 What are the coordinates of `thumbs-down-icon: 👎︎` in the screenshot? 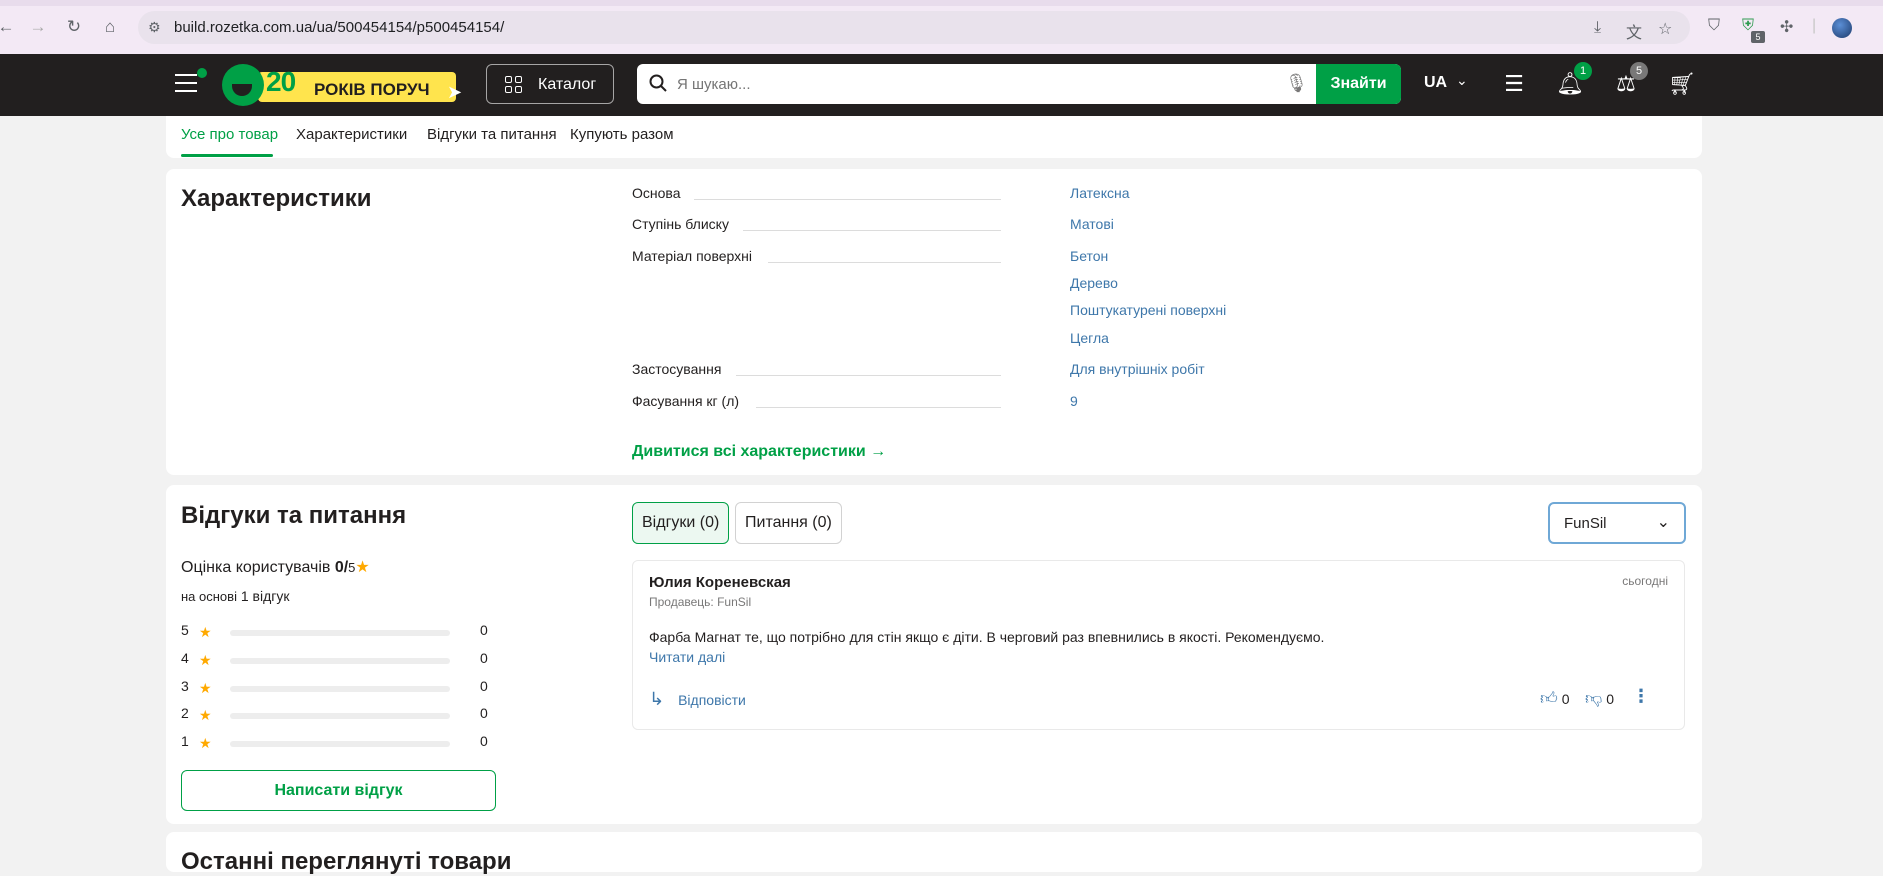 It's located at (1594, 698).